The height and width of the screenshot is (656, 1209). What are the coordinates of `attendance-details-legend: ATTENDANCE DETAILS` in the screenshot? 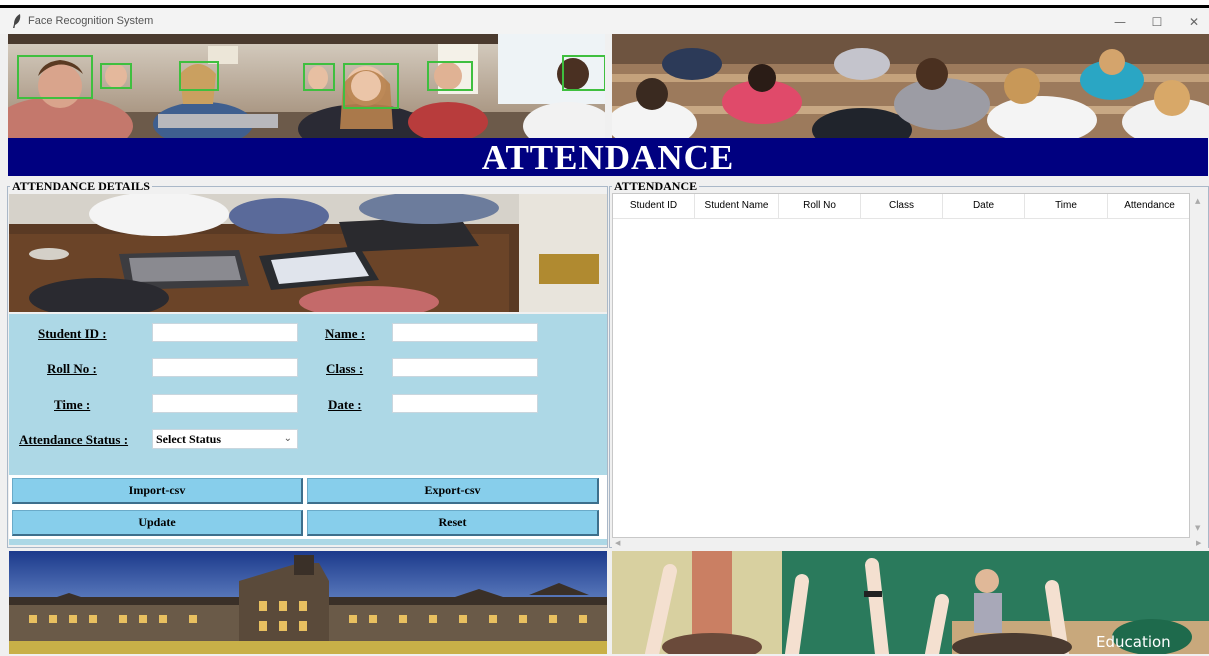 It's located at (81, 186).